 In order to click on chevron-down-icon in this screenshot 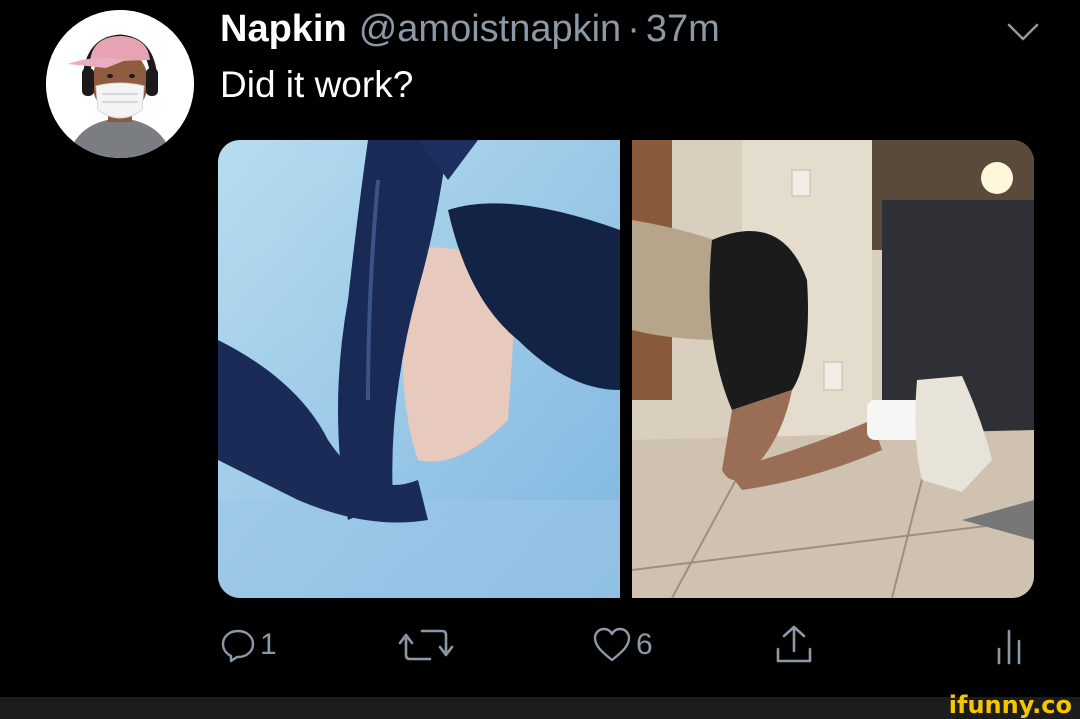, I will do `click(1023, 32)`.